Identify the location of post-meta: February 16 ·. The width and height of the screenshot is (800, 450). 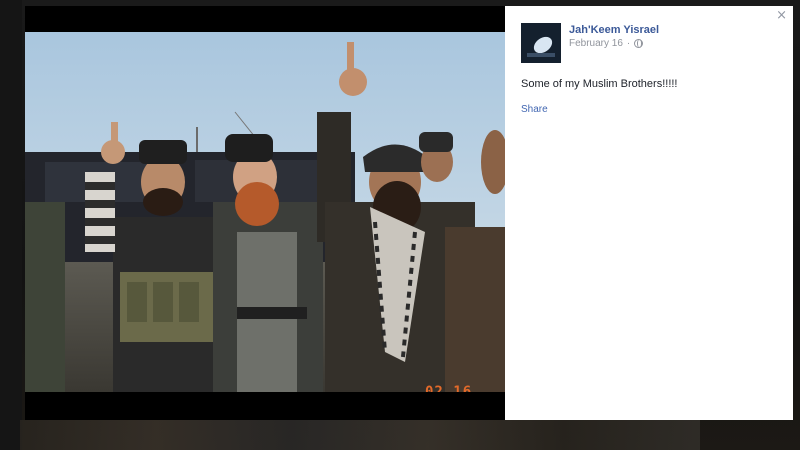
(606, 43).